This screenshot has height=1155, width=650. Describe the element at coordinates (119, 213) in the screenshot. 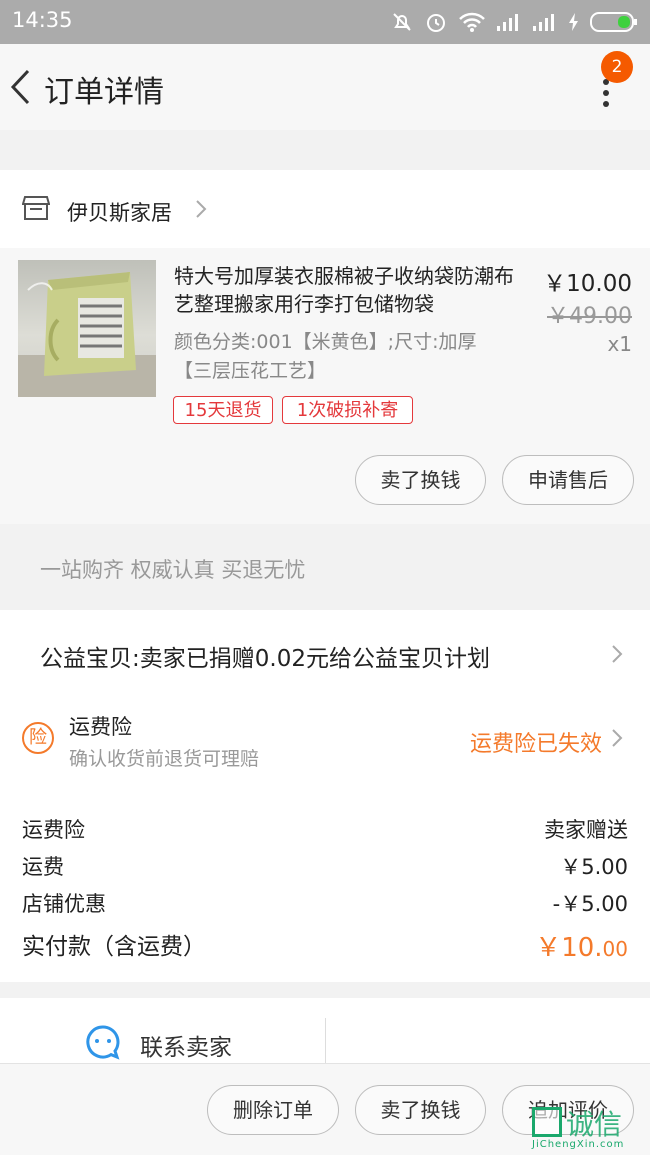

I see `shop-name: 伊贝斯家居` at that location.